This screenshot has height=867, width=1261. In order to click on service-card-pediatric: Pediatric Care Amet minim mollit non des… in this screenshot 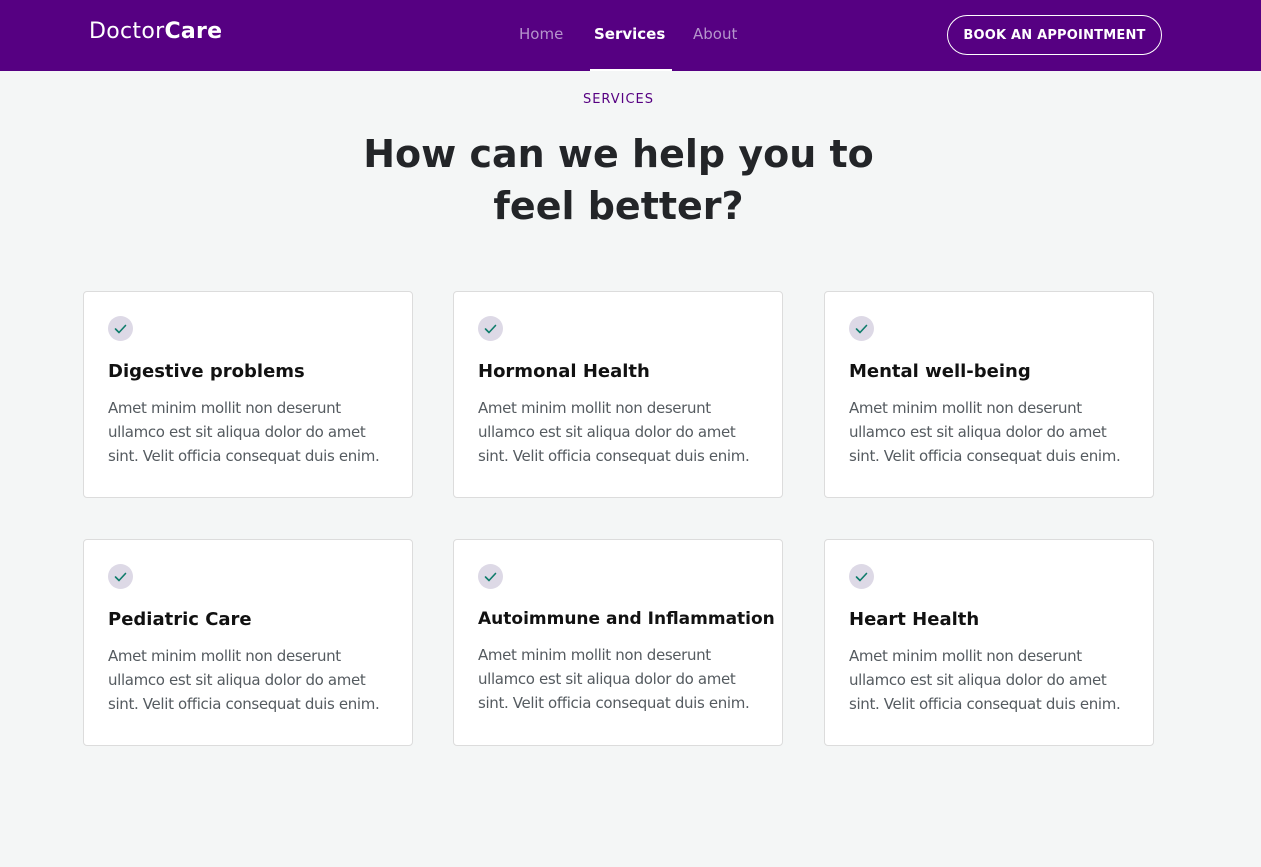, I will do `click(248, 642)`.